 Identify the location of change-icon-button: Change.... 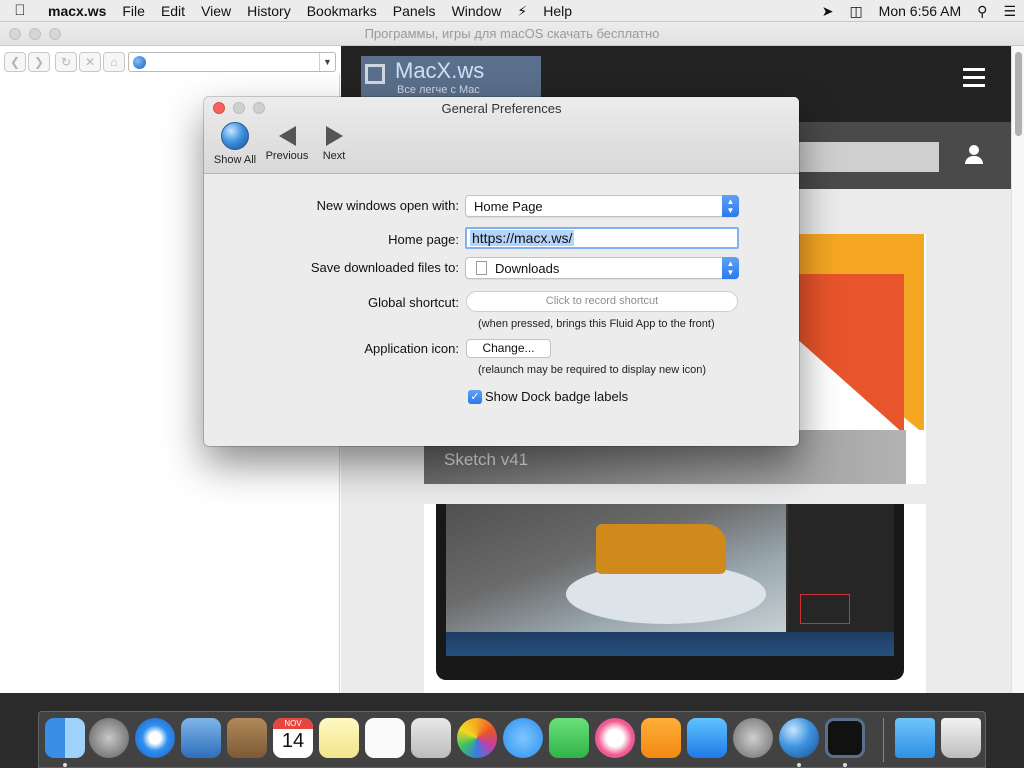
(508, 348).